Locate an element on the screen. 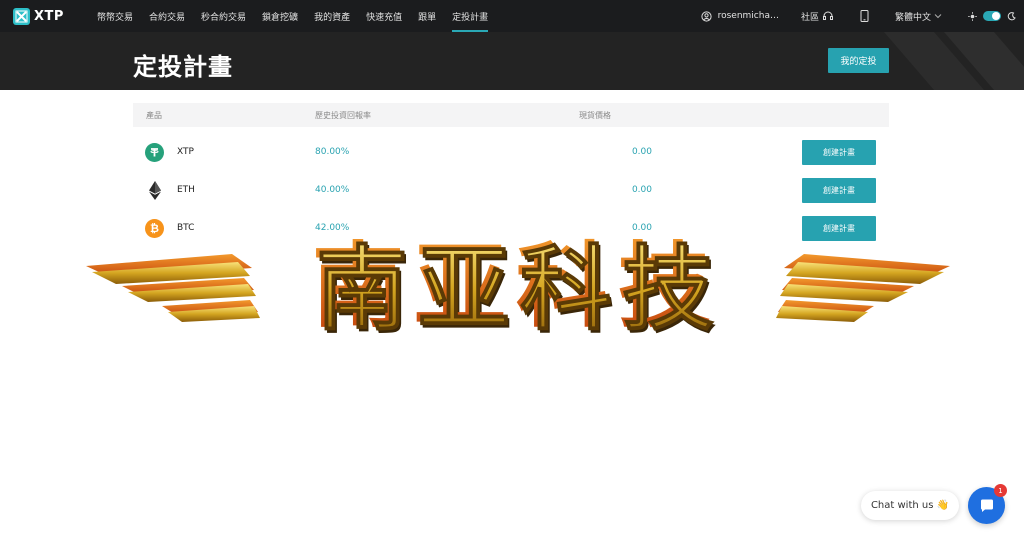  chat-unread-badge: 1 is located at coordinates (1000, 490).